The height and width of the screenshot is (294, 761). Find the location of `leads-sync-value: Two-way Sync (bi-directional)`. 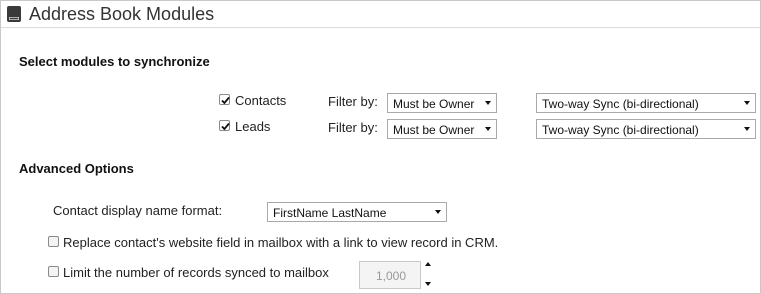

leads-sync-value: Two-way Sync (bi-directional) is located at coordinates (620, 130).